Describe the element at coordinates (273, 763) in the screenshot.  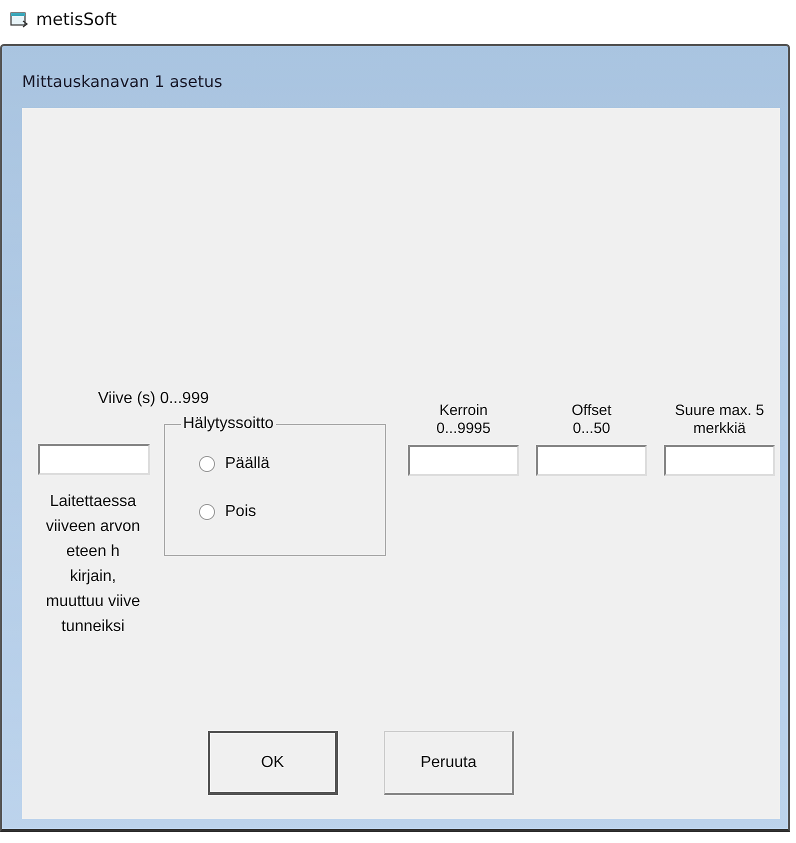
I see `ok-button: OK` at that location.